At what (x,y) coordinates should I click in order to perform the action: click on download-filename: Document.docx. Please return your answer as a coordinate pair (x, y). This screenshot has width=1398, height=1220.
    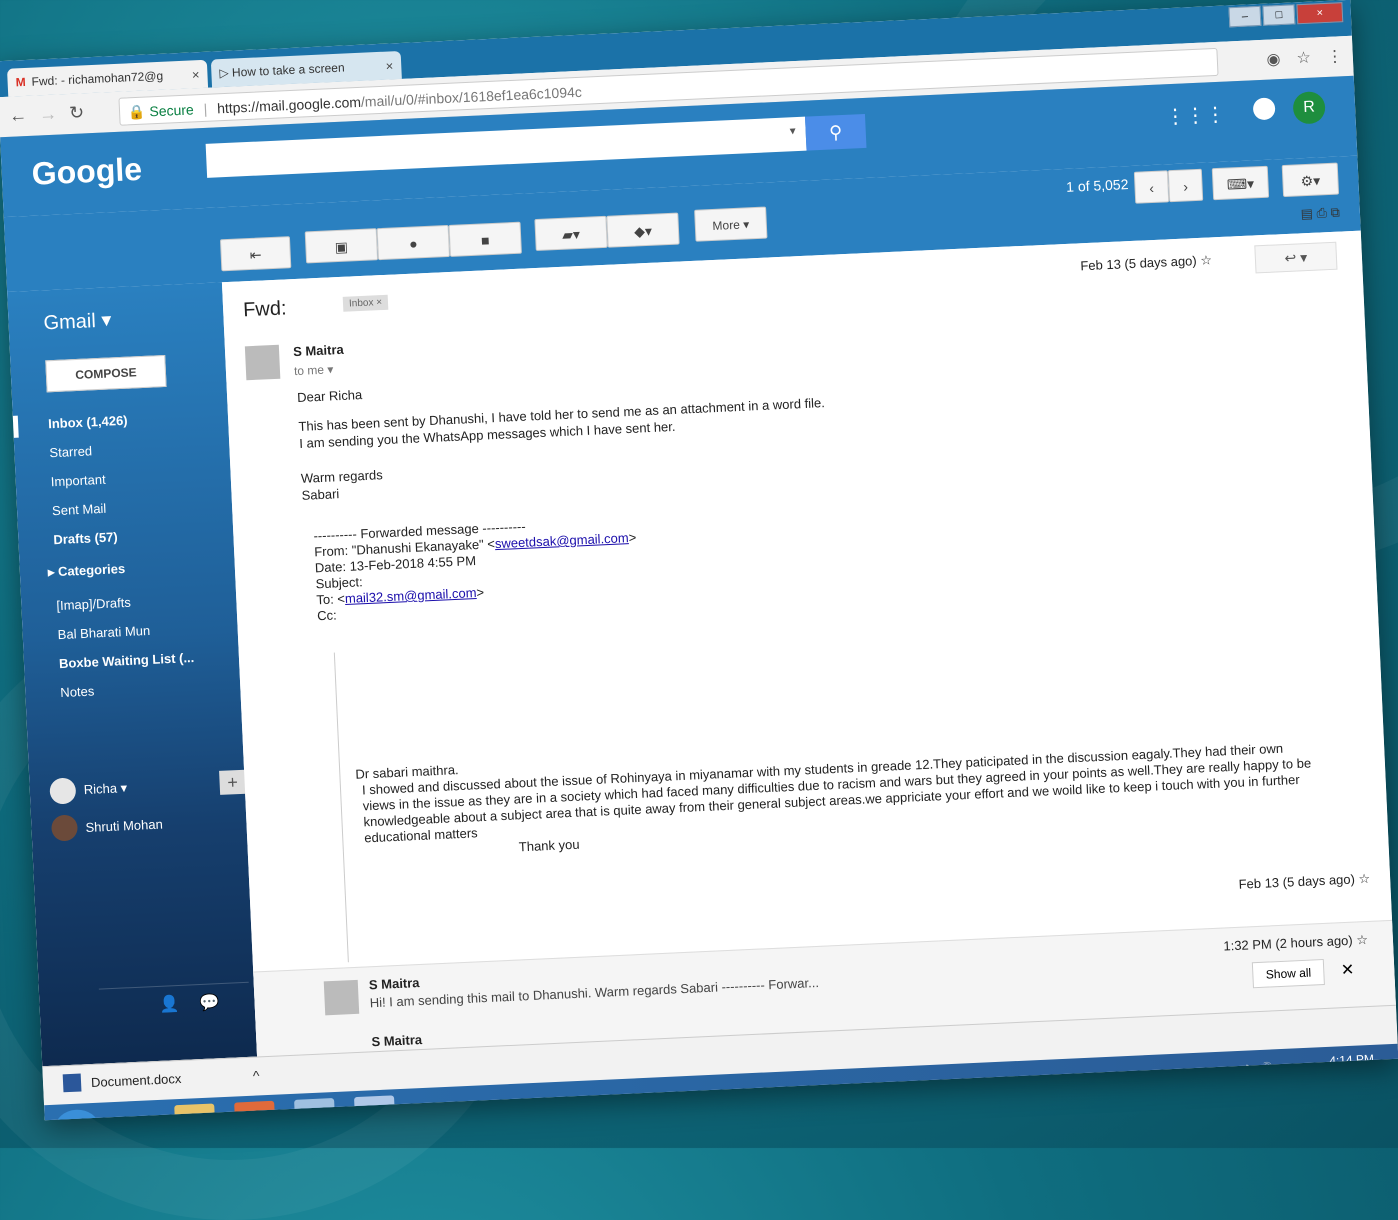
    Looking at the image, I should click on (136, 1080).